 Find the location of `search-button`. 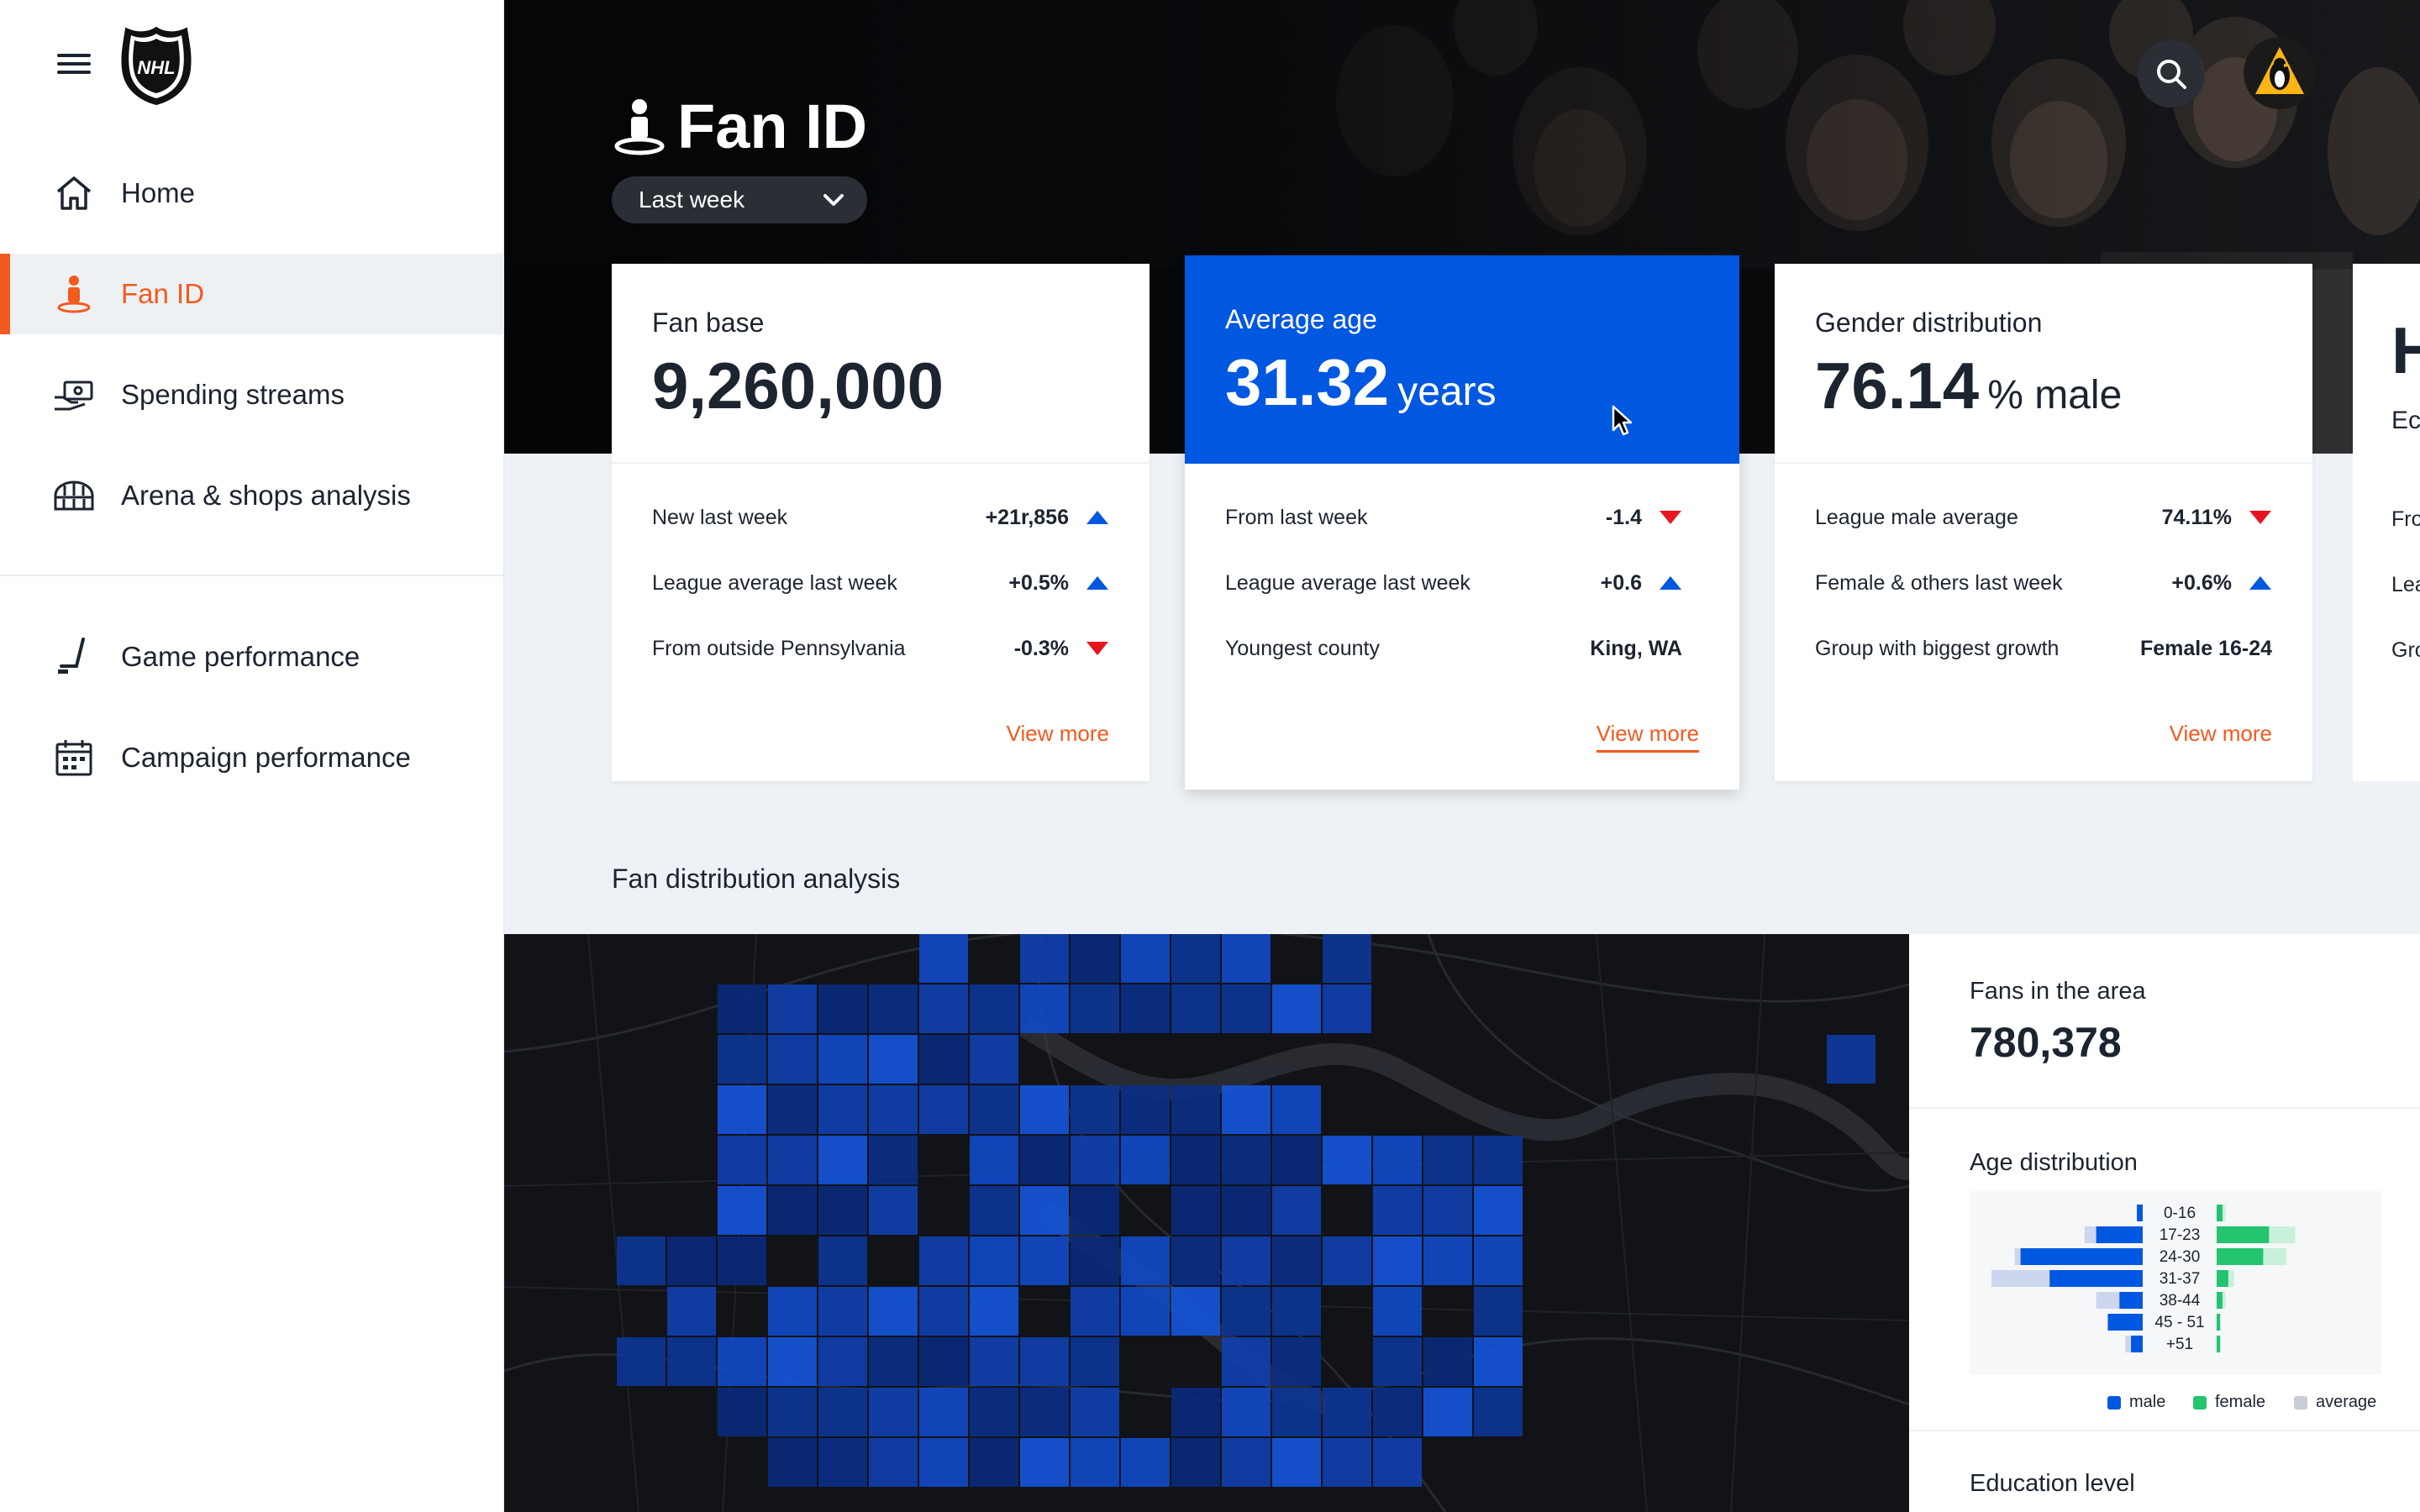

search-button is located at coordinates (2171, 74).